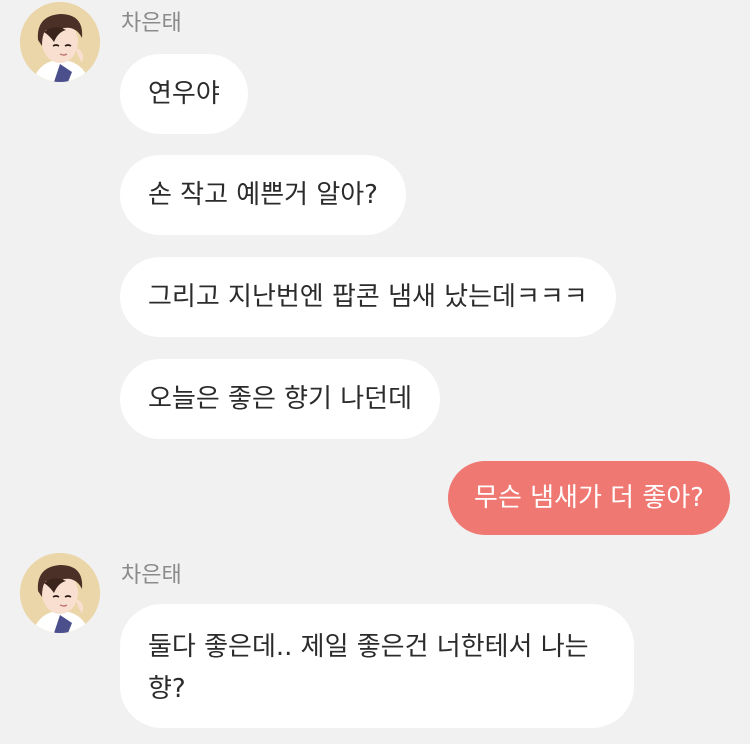 The height and width of the screenshot is (744, 750). Describe the element at coordinates (263, 195) in the screenshot. I see `message-bubble-incoming: 손 작고 예쁜거 알아?` at that location.